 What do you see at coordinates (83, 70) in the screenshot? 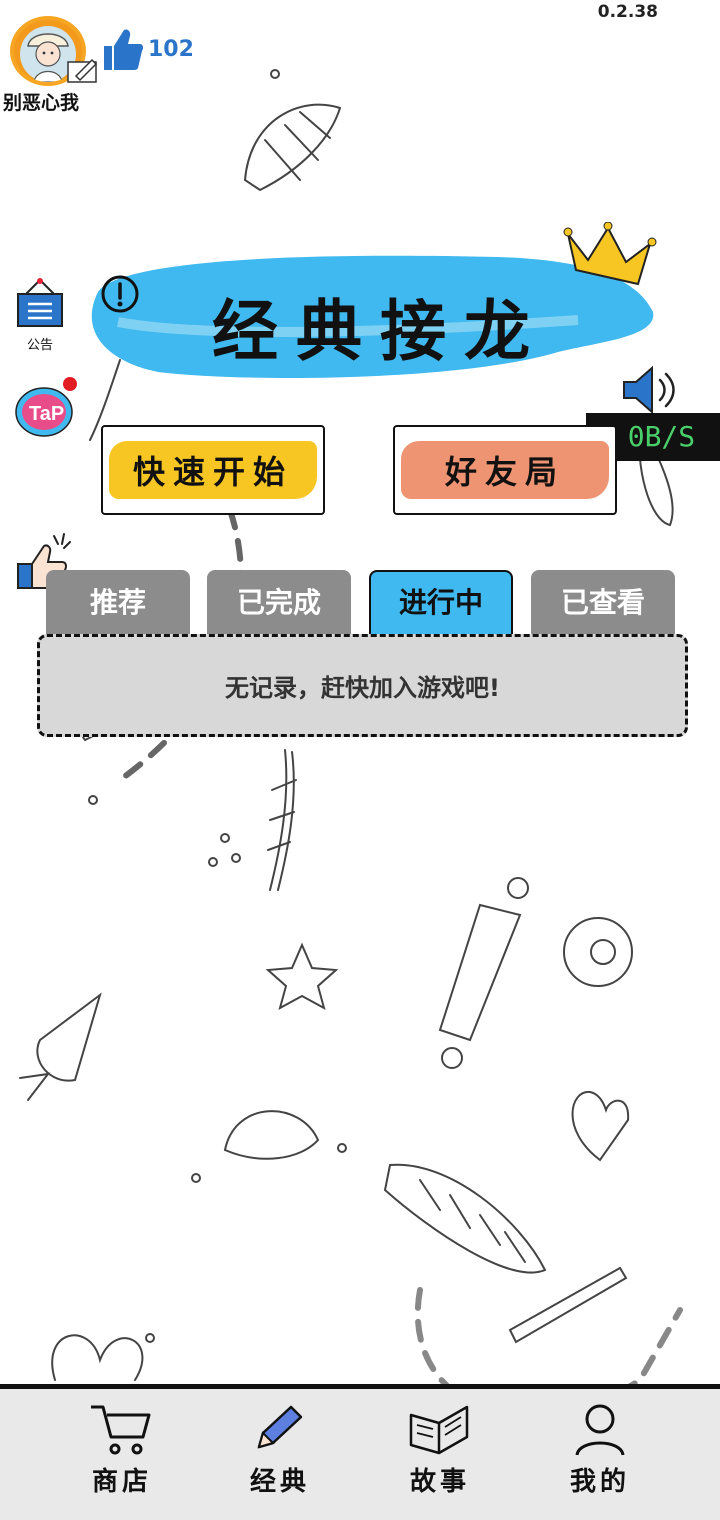
I see `edit-profile-icon` at bounding box center [83, 70].